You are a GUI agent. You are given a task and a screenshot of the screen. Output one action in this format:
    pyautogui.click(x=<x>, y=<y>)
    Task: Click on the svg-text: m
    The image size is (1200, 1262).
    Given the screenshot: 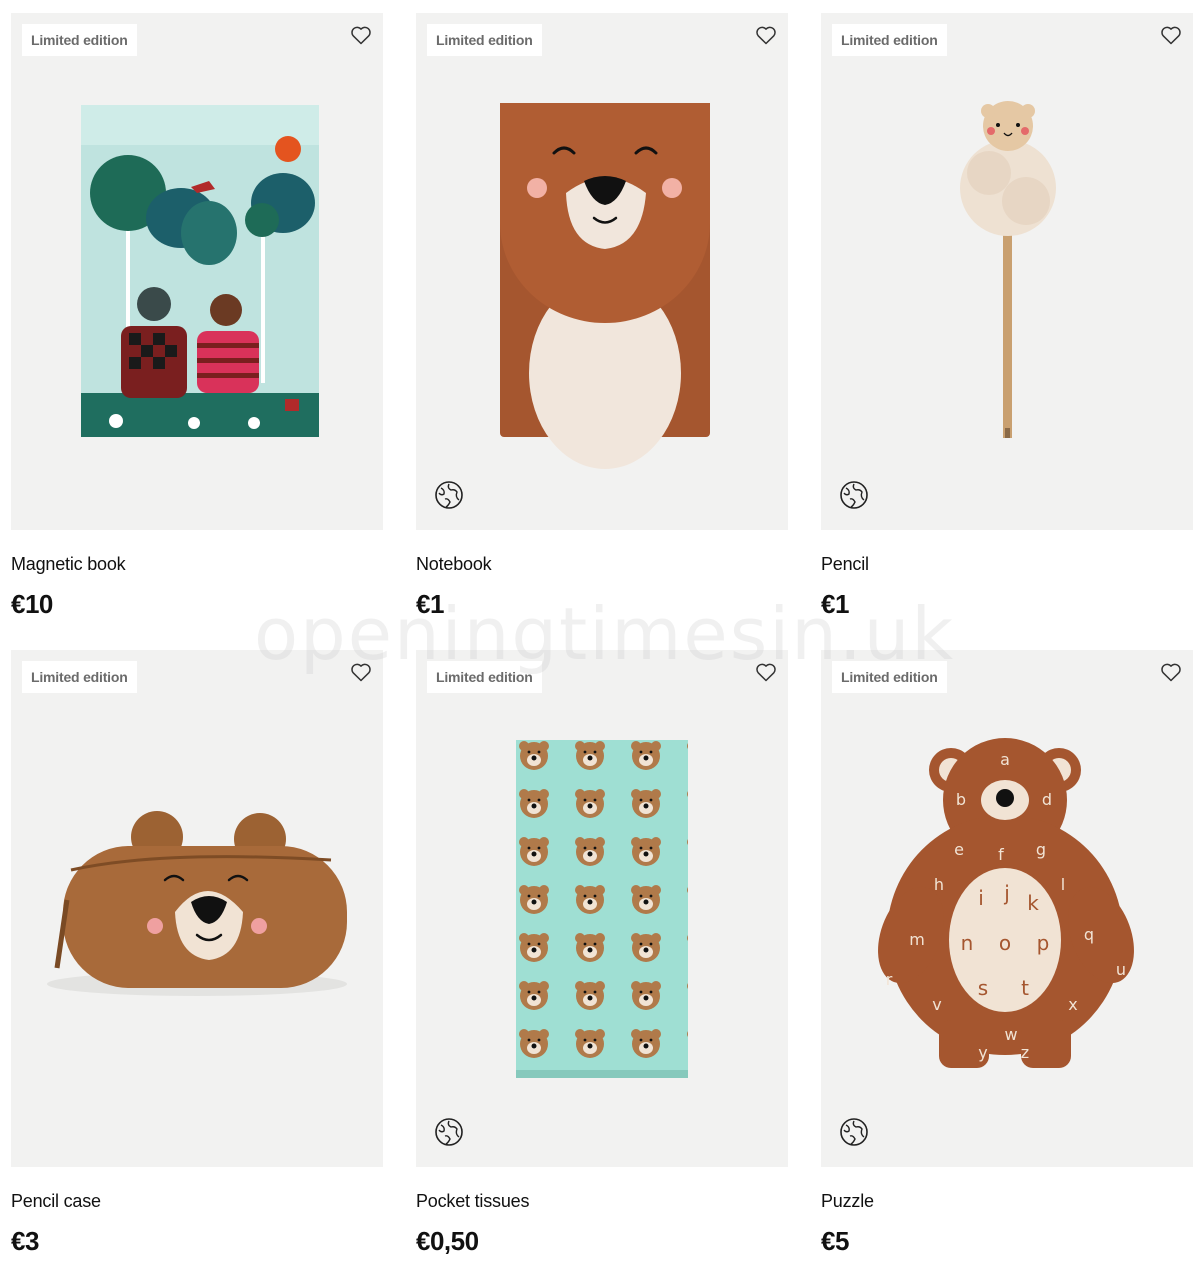 What is the action you would take?
    pyautogui.click(x=917, y=939)
    